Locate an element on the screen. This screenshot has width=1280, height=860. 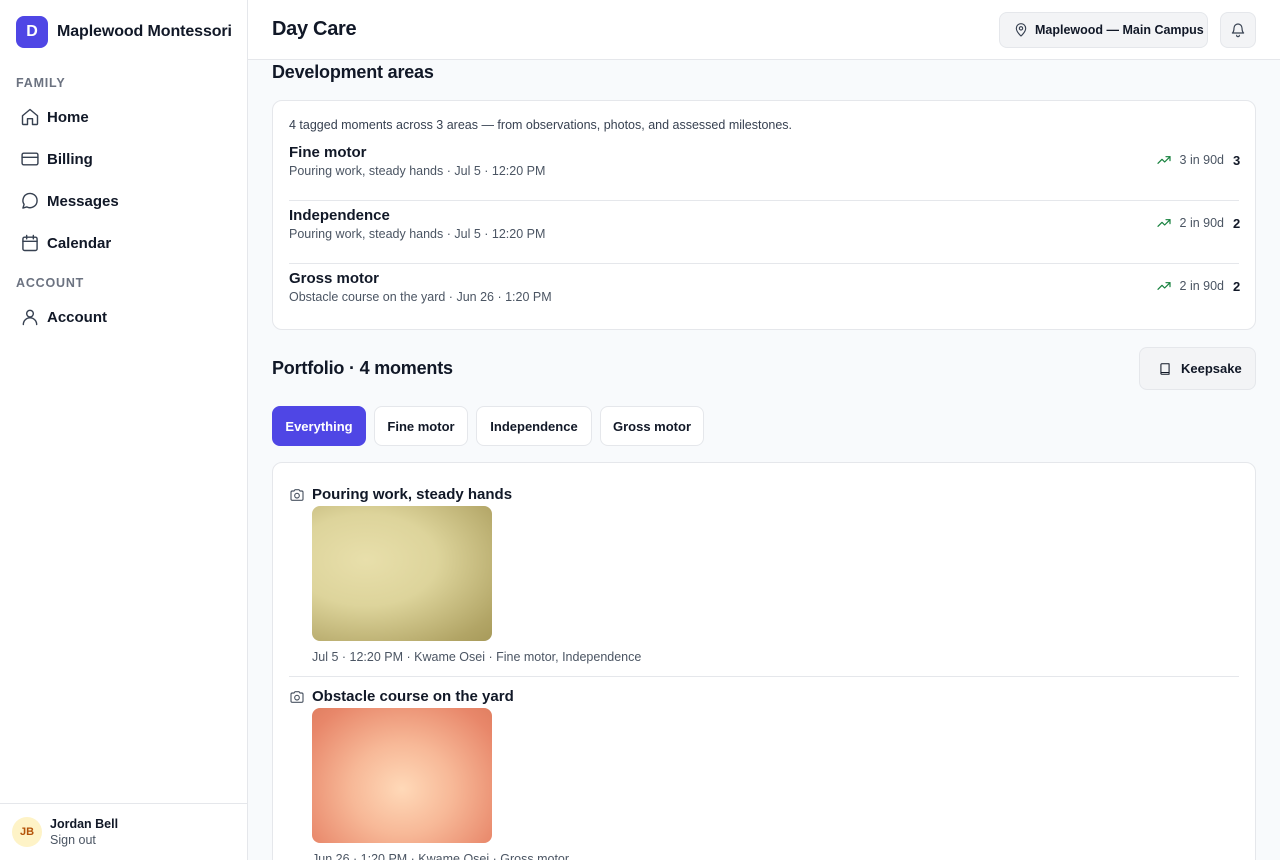
trend-text: 3 in 90d is located at coordinates (1201, 160).